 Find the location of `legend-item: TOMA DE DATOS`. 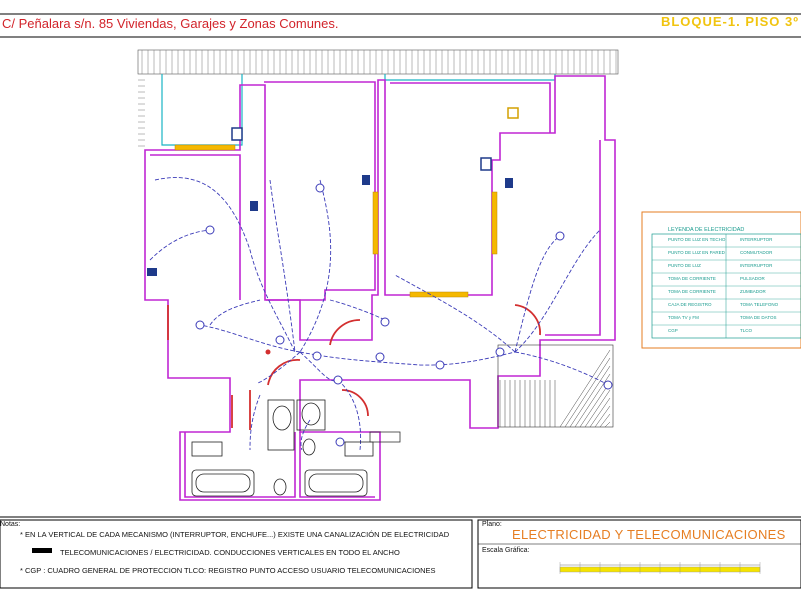

legend-item: TOMA DE DATOS is located at coordinates (758, 317).